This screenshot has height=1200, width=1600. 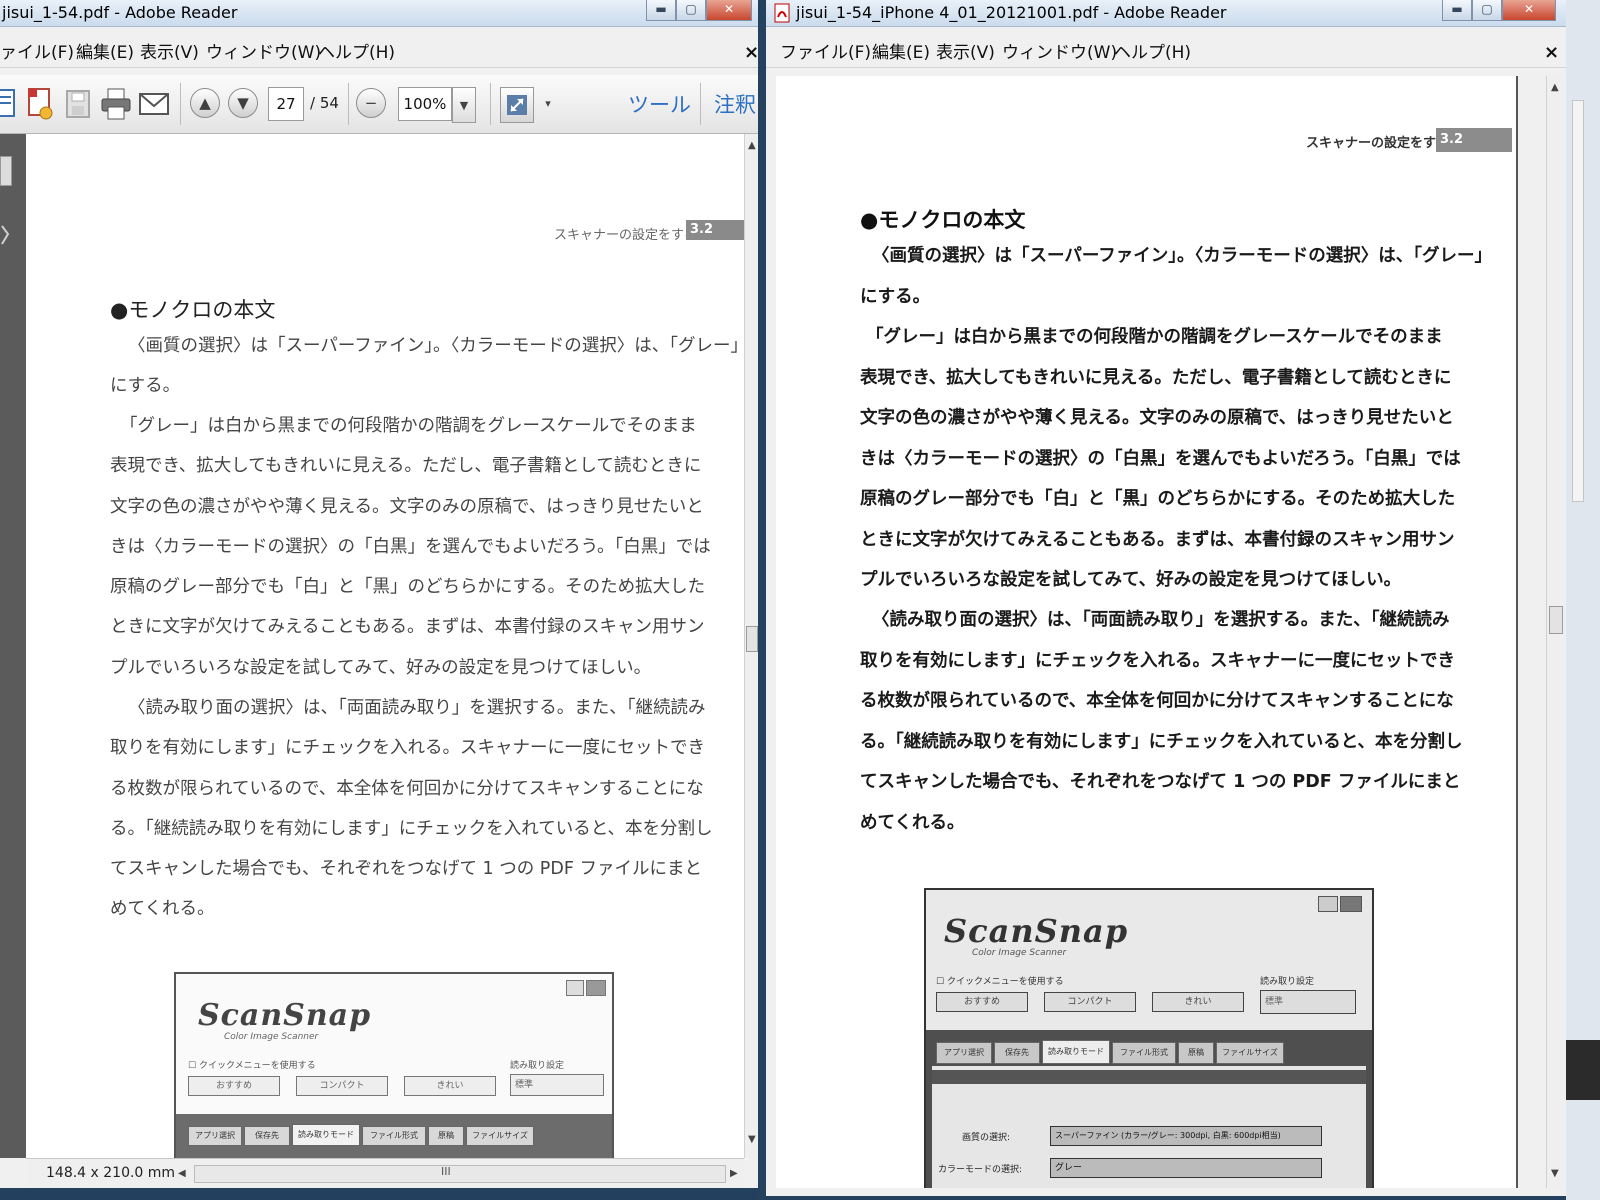 I want to click on next-page-button: ▼, so click(x=243, y=103).